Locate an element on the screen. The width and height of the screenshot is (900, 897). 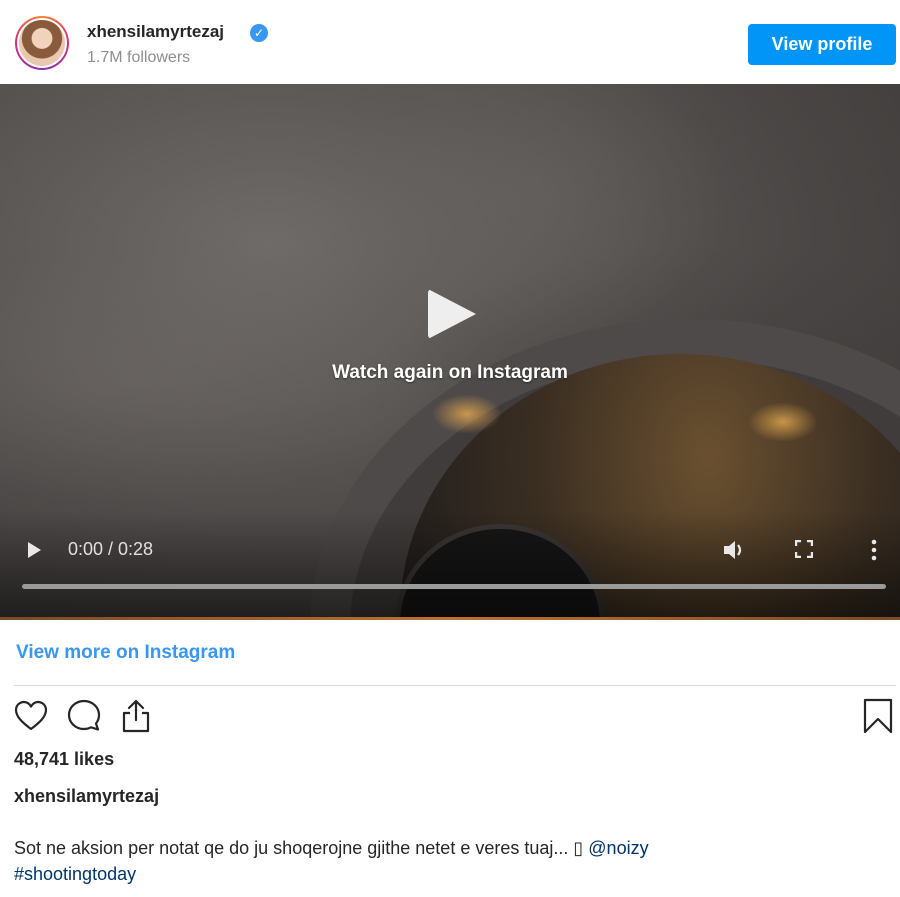
heart-icon is located at coordinates (31, 716).